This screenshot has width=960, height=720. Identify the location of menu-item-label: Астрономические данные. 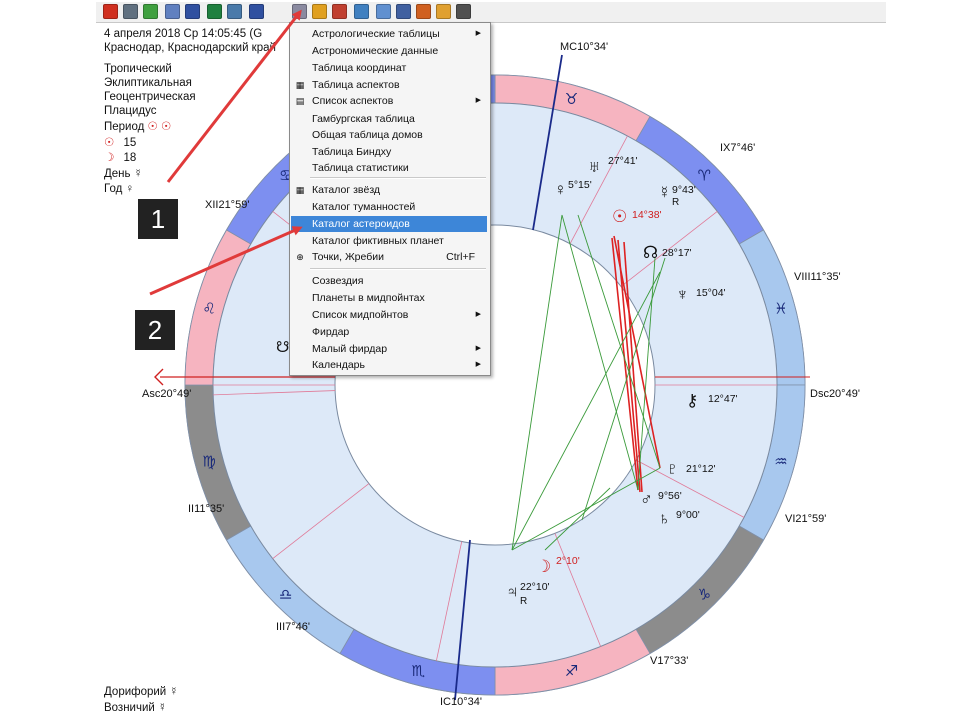
(375, 51).